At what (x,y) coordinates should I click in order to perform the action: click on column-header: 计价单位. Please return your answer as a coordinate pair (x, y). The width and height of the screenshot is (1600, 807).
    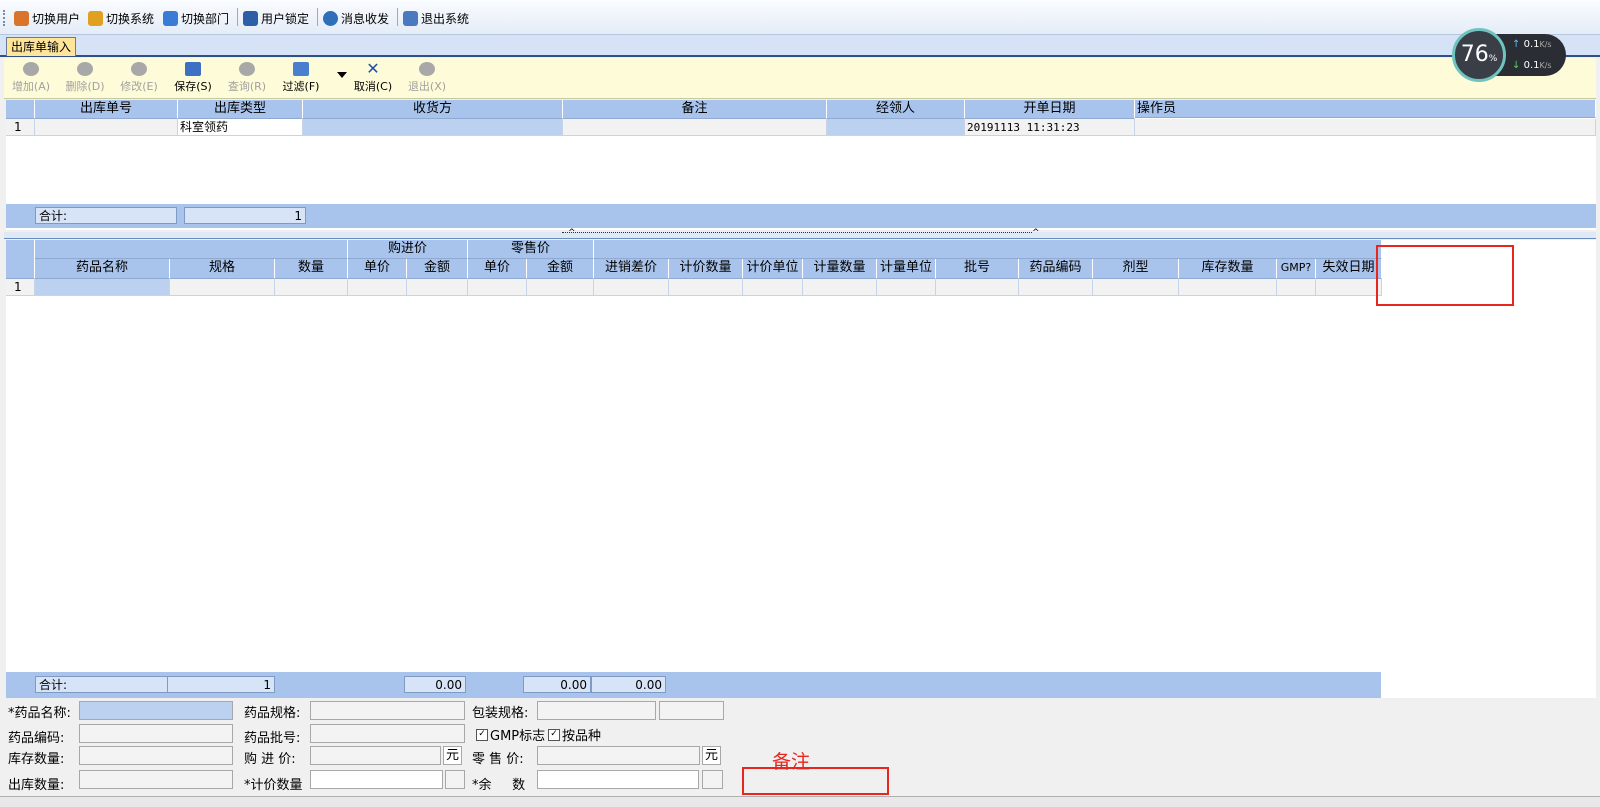
    Looking at the image, I should click on (773, 269).